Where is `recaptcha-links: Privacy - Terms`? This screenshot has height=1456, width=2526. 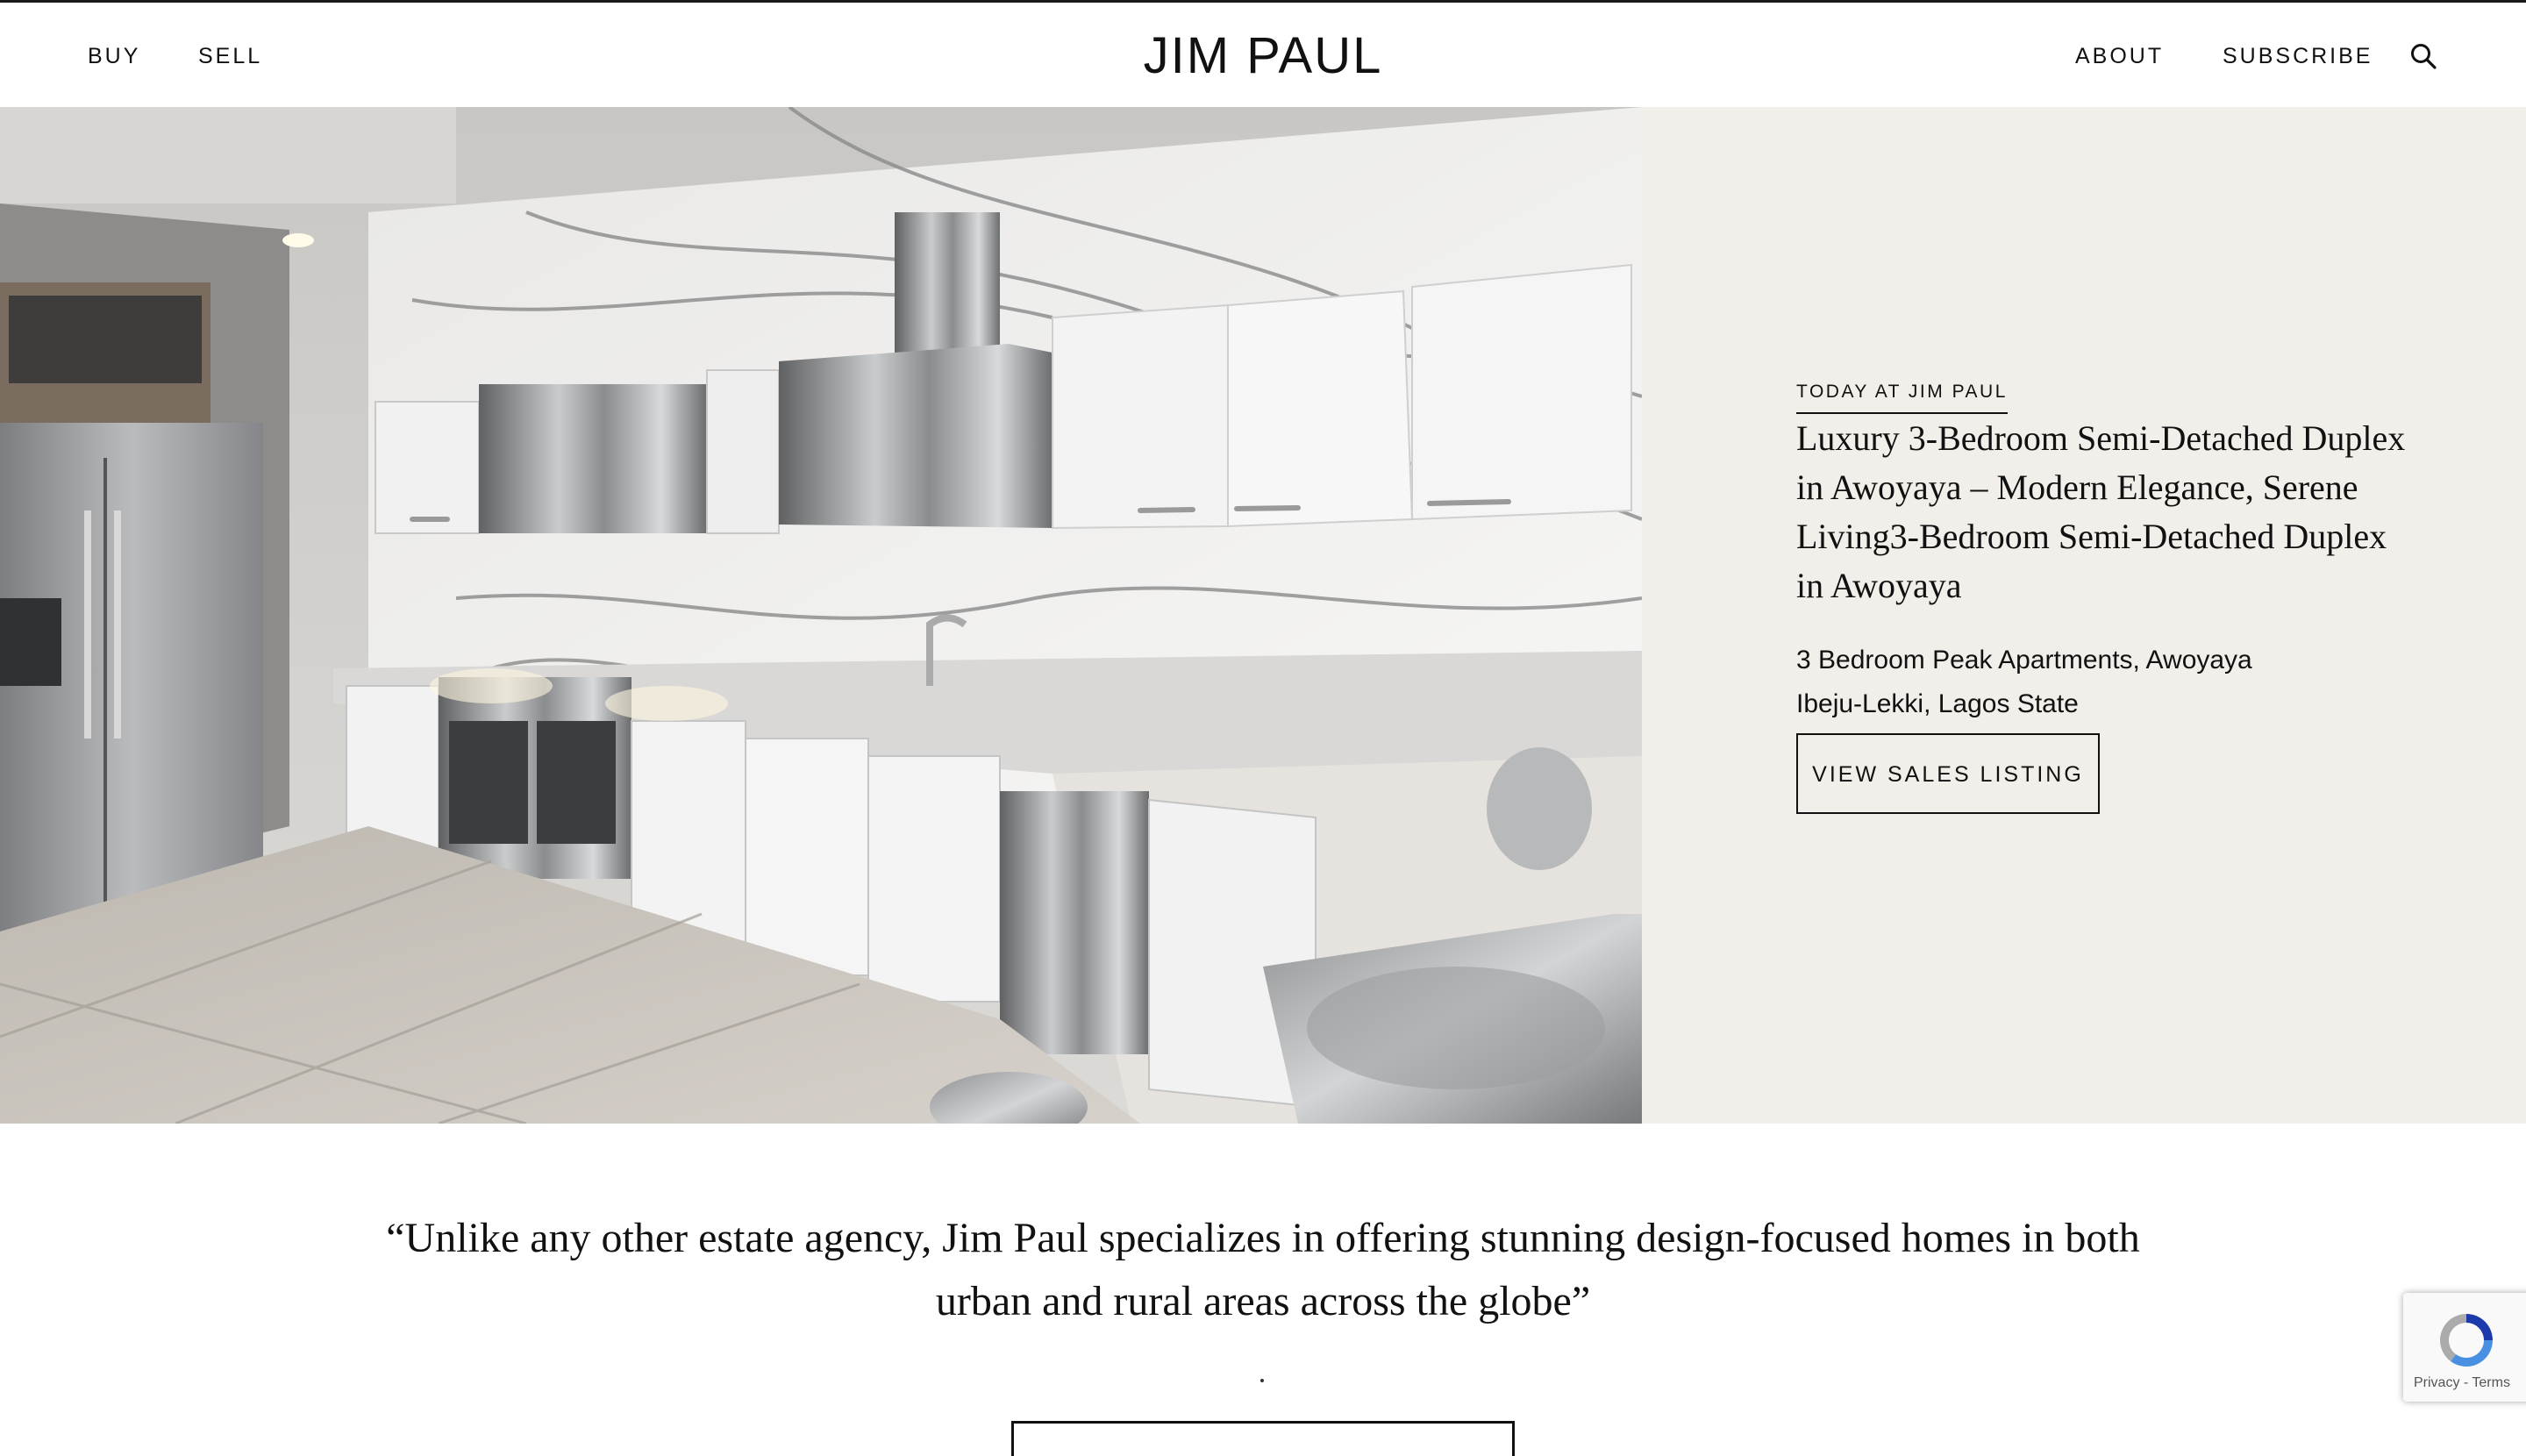 recaptcha-links: Privacy - Terms is located at coordinates (2462, 1383).